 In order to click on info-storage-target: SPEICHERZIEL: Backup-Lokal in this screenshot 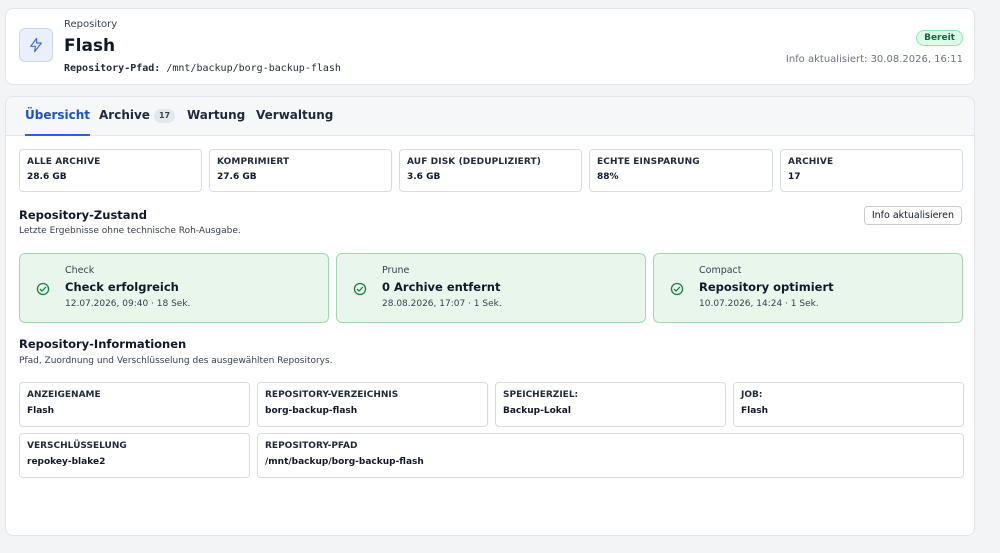, I will do `click(610, 404)`.